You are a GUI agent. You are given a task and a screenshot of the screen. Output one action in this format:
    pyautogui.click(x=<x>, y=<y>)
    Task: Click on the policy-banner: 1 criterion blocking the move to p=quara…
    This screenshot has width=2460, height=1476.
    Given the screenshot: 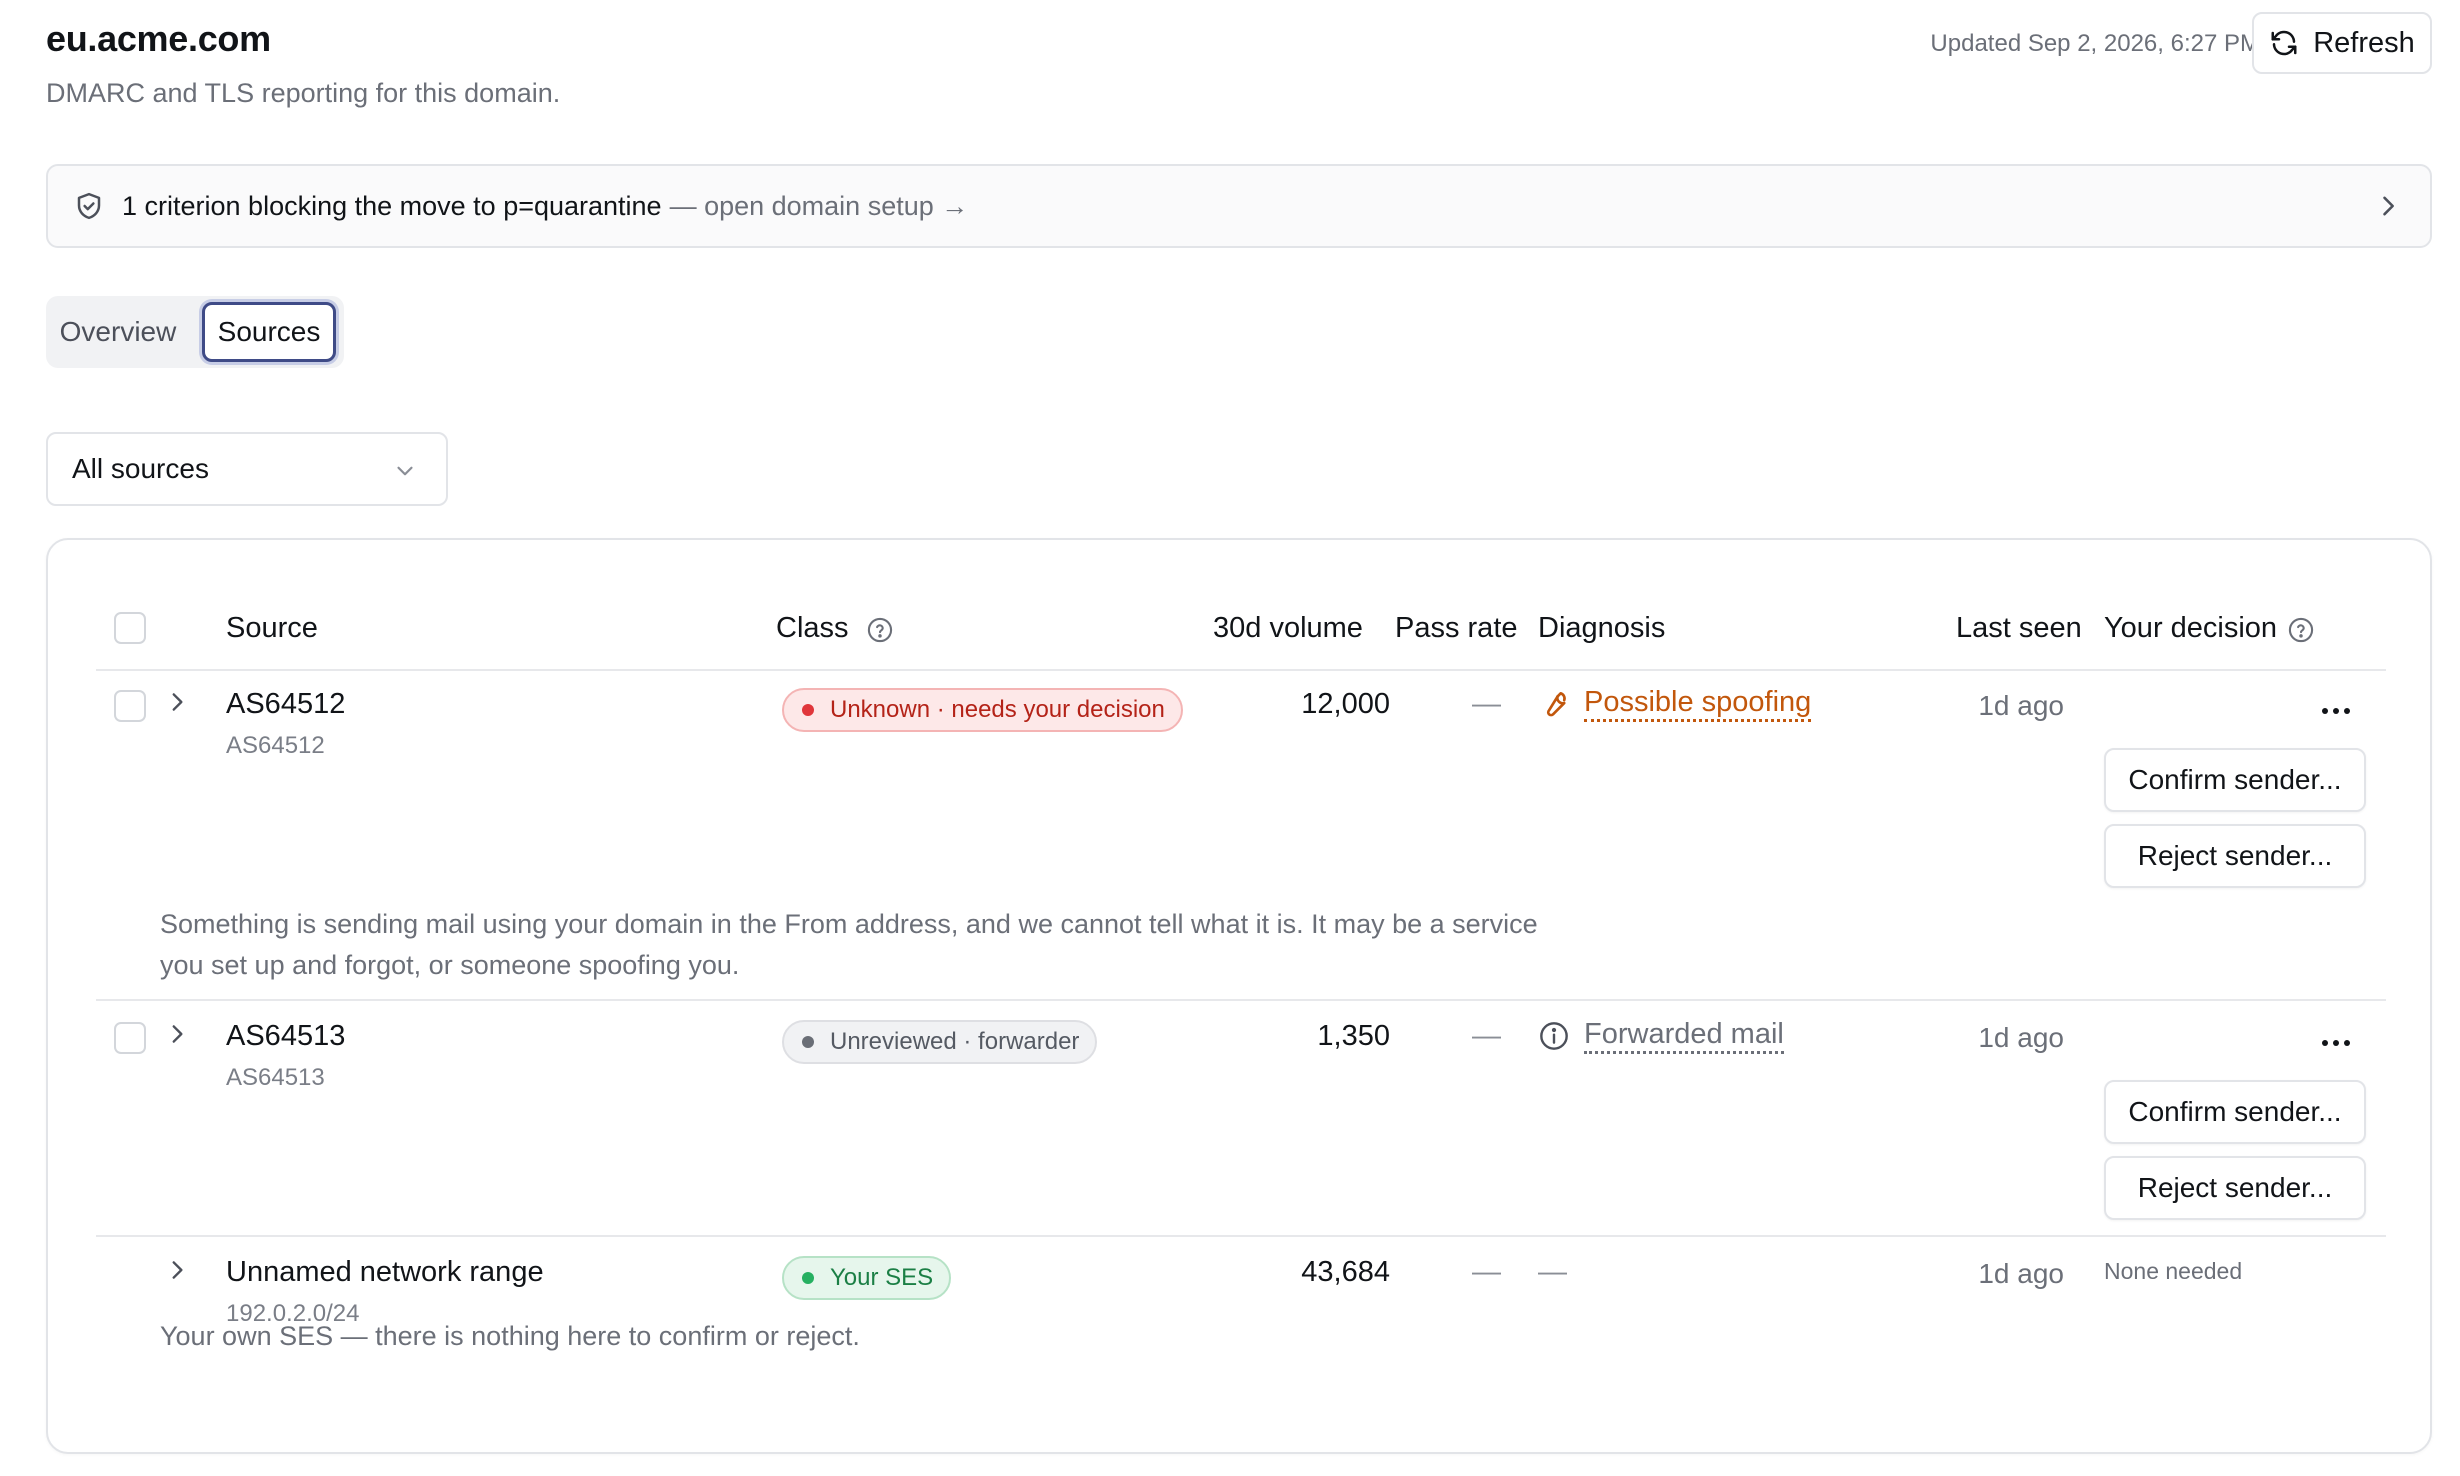 What is the action you would take?
    pyautogui.click(x=1239, y=206)
    